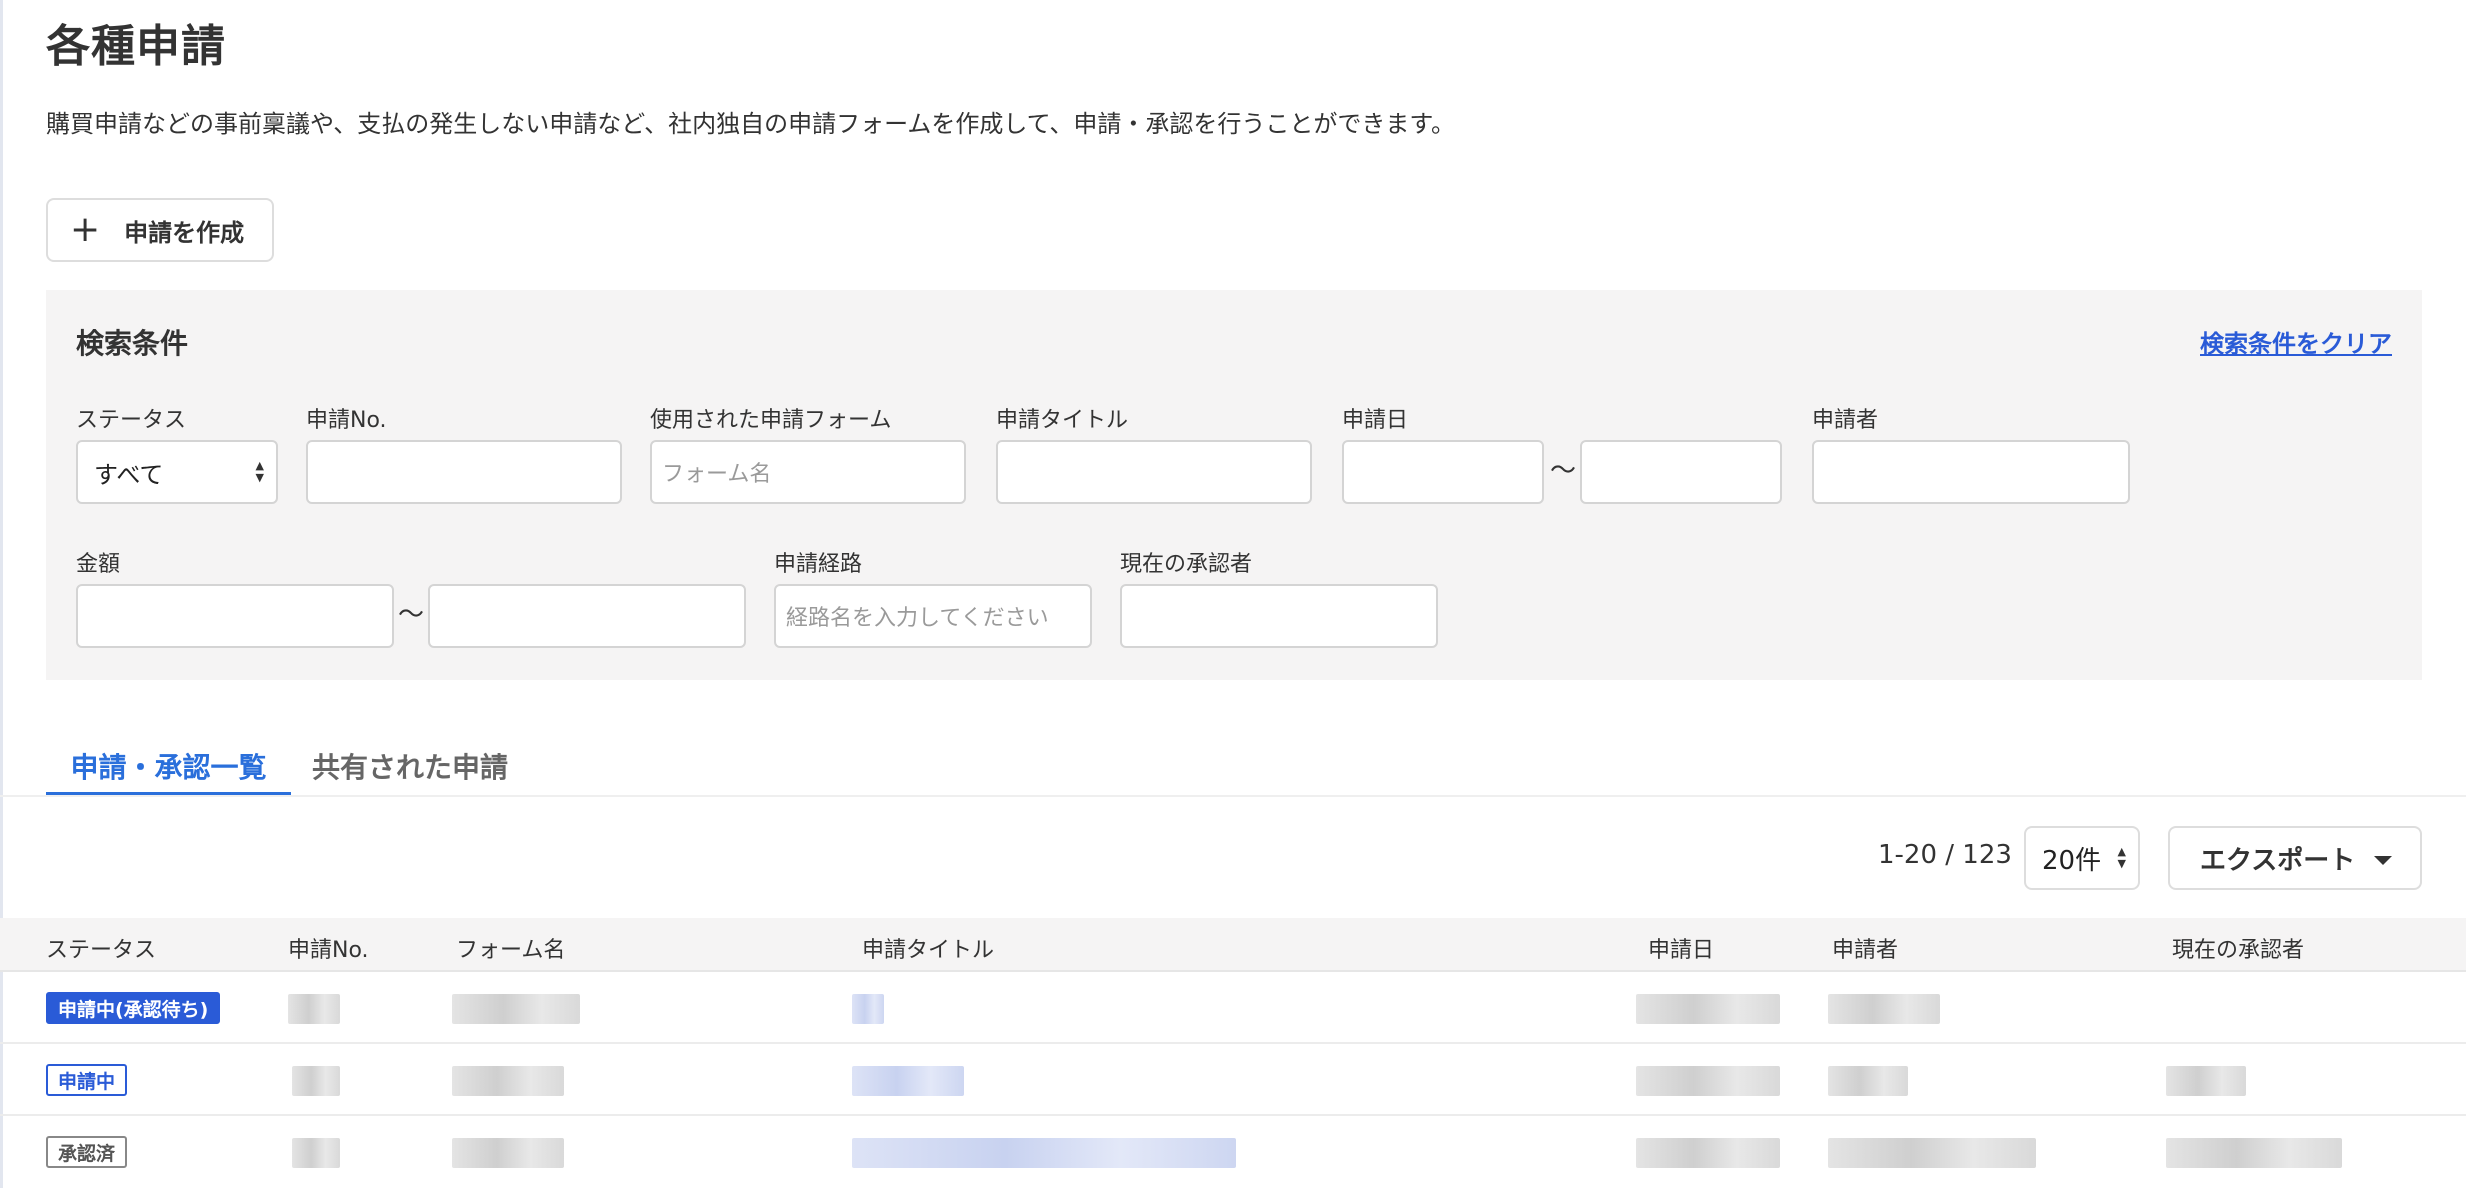  I want to click on date-to-input, so click(1681, 472).